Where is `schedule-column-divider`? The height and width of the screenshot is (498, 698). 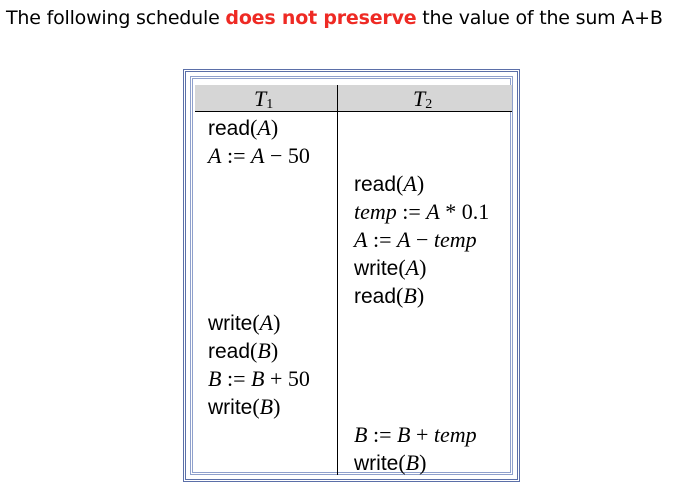 schedule-column-divider is located at coordinates (337, 280).